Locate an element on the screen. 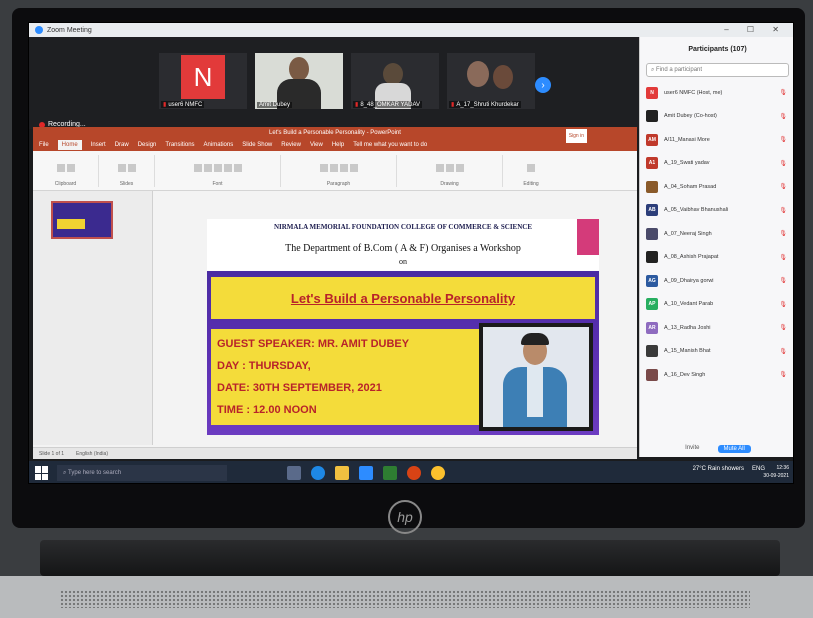  invite-button: Invite is located at coordinates (692, 449).